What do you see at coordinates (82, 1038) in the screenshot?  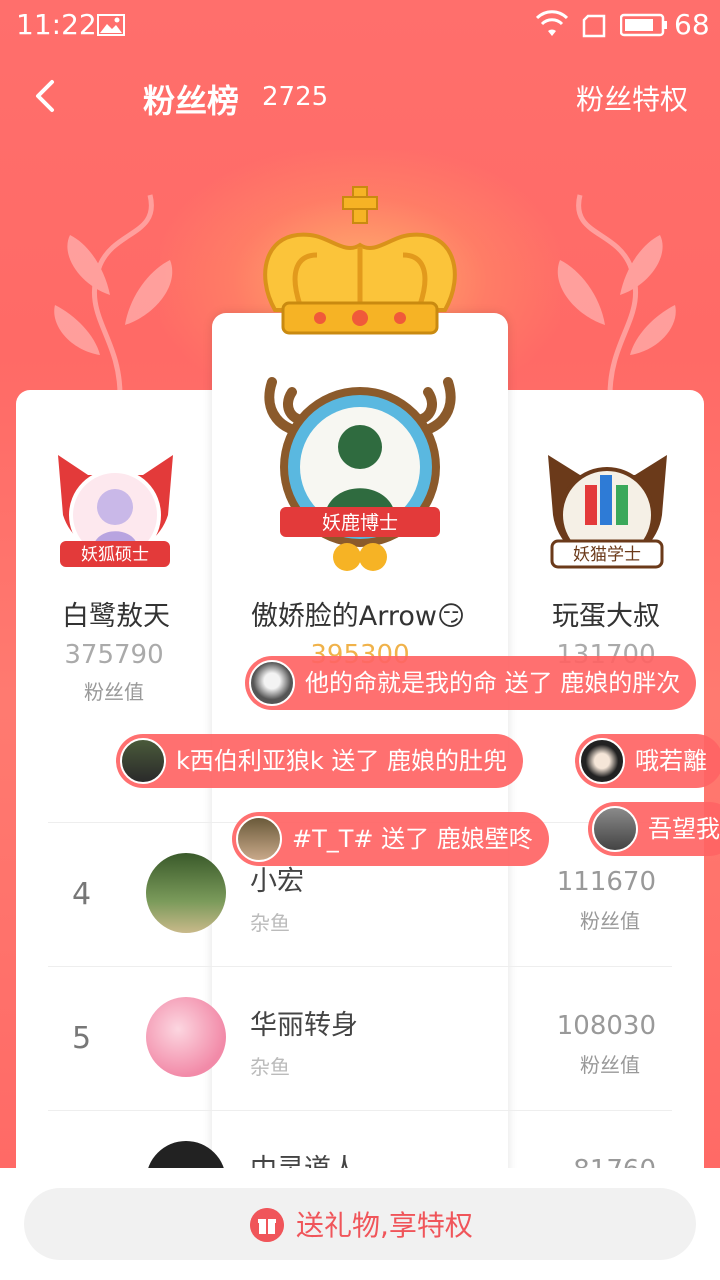 I see `rank-number: 5` at bounding box center [82, 1038].